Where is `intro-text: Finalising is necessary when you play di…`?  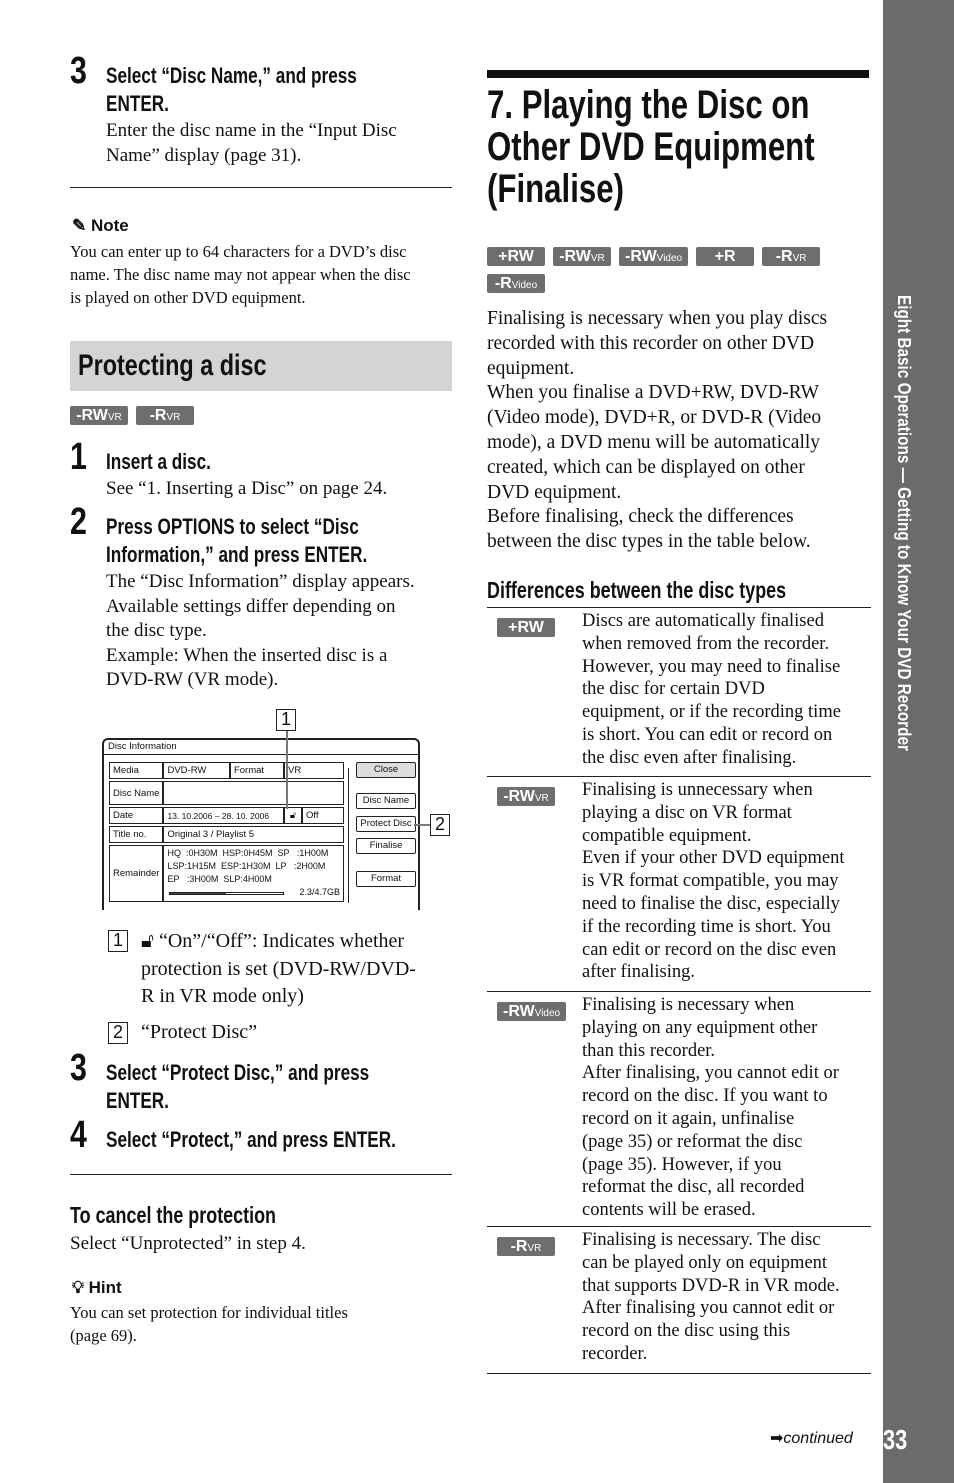
intro-text: Finalising is necessary when you play di… is located at coordinates (657, 430).